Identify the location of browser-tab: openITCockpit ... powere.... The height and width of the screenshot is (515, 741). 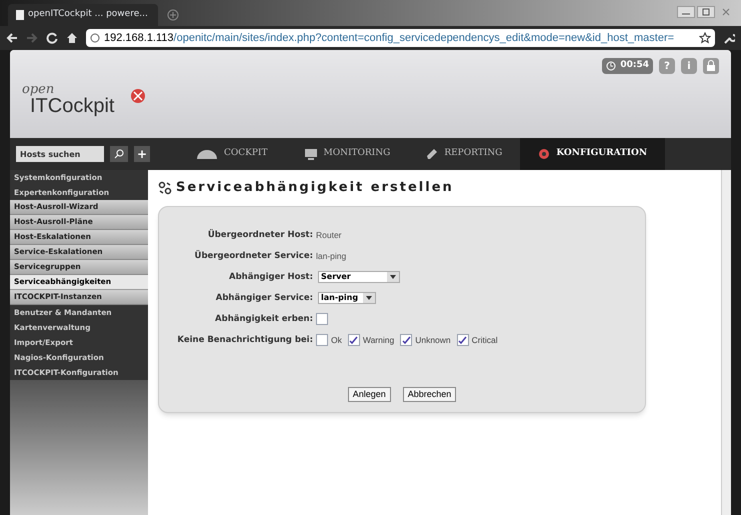
(83, 15).